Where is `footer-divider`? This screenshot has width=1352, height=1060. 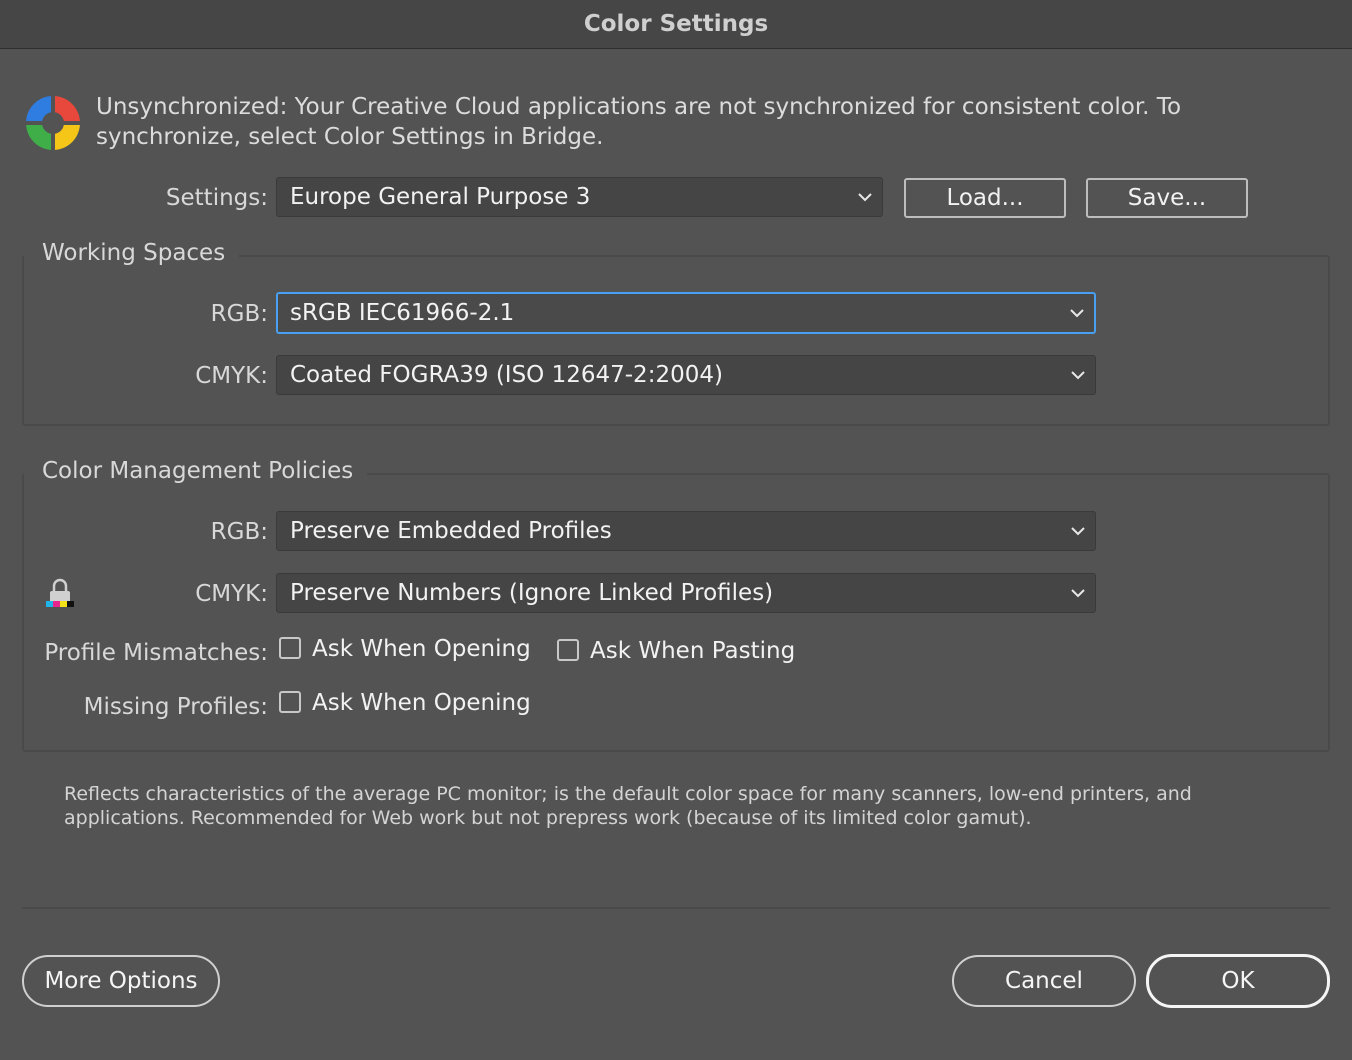
footer-divider is located at coordinates (676, 908).